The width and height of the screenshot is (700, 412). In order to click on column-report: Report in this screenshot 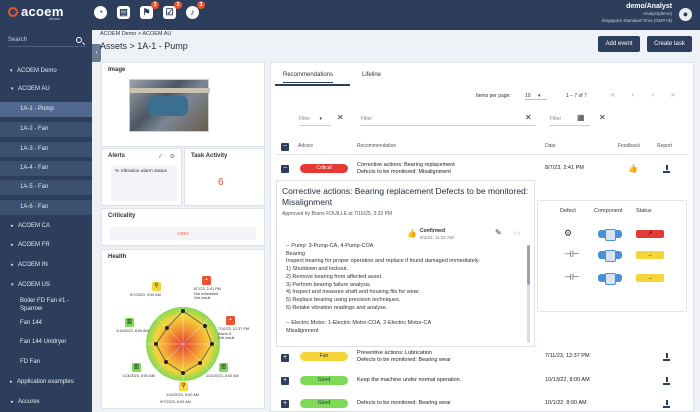, I will do `click(664, 146)`.